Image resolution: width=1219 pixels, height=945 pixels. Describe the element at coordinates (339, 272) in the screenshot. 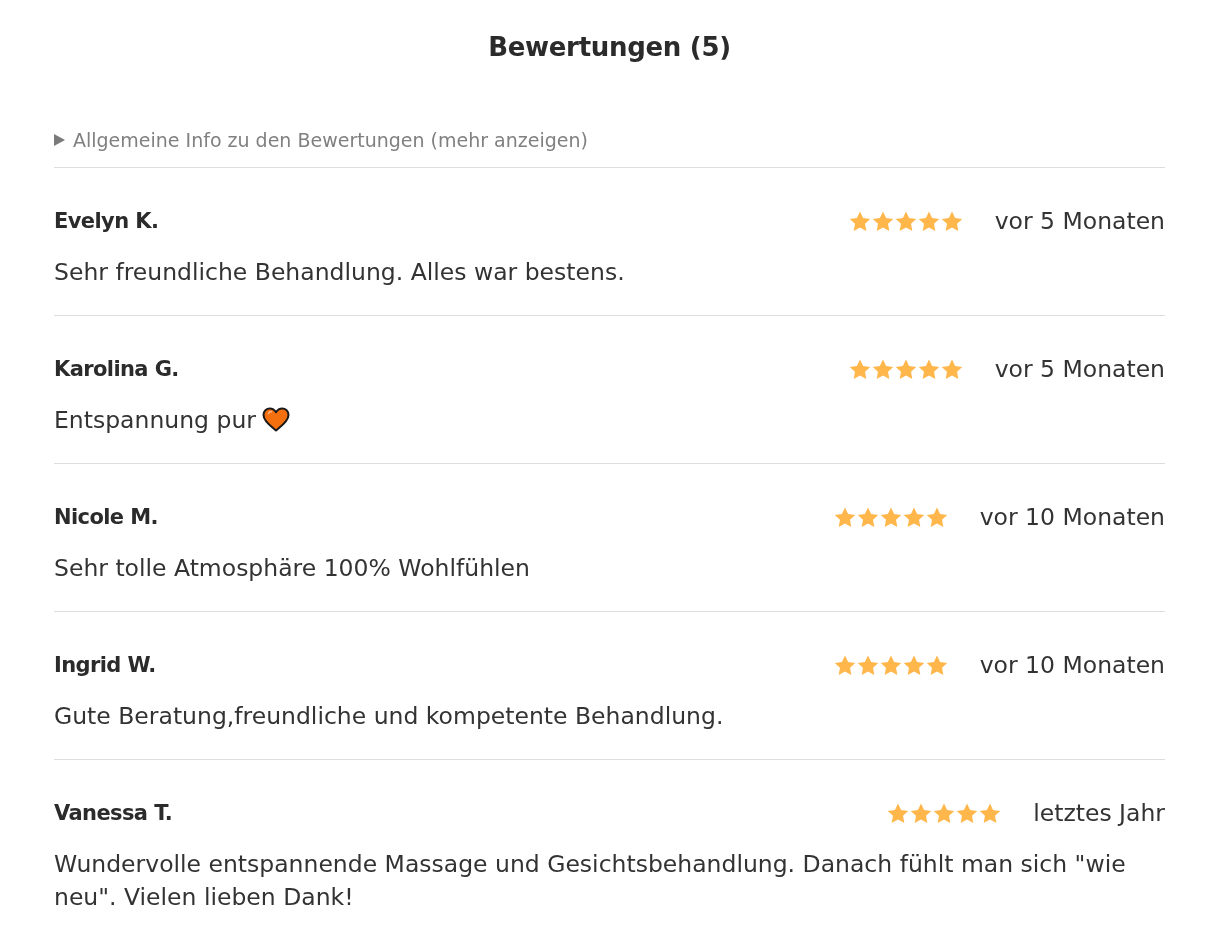

I see `review-text: Sehr freundliche Behandlung. Alles war bestens.` at that location.